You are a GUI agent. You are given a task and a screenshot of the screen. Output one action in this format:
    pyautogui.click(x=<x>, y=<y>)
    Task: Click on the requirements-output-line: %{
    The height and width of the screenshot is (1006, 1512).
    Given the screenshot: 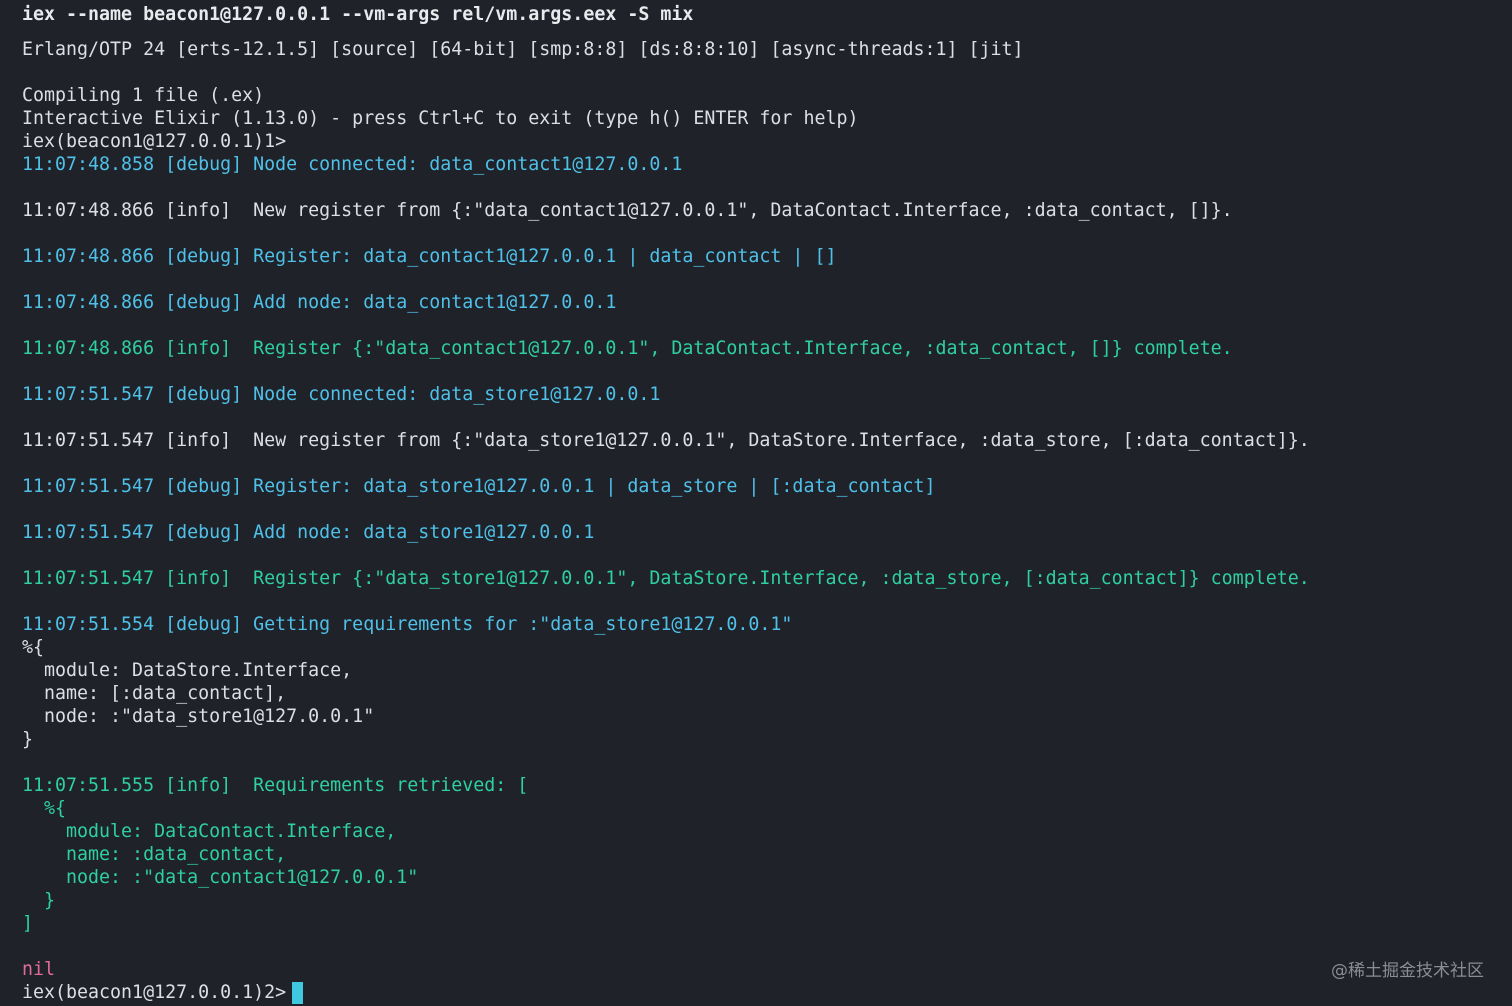 What is the action you would take?
    pyautogui.click(x=44, y=808)
    